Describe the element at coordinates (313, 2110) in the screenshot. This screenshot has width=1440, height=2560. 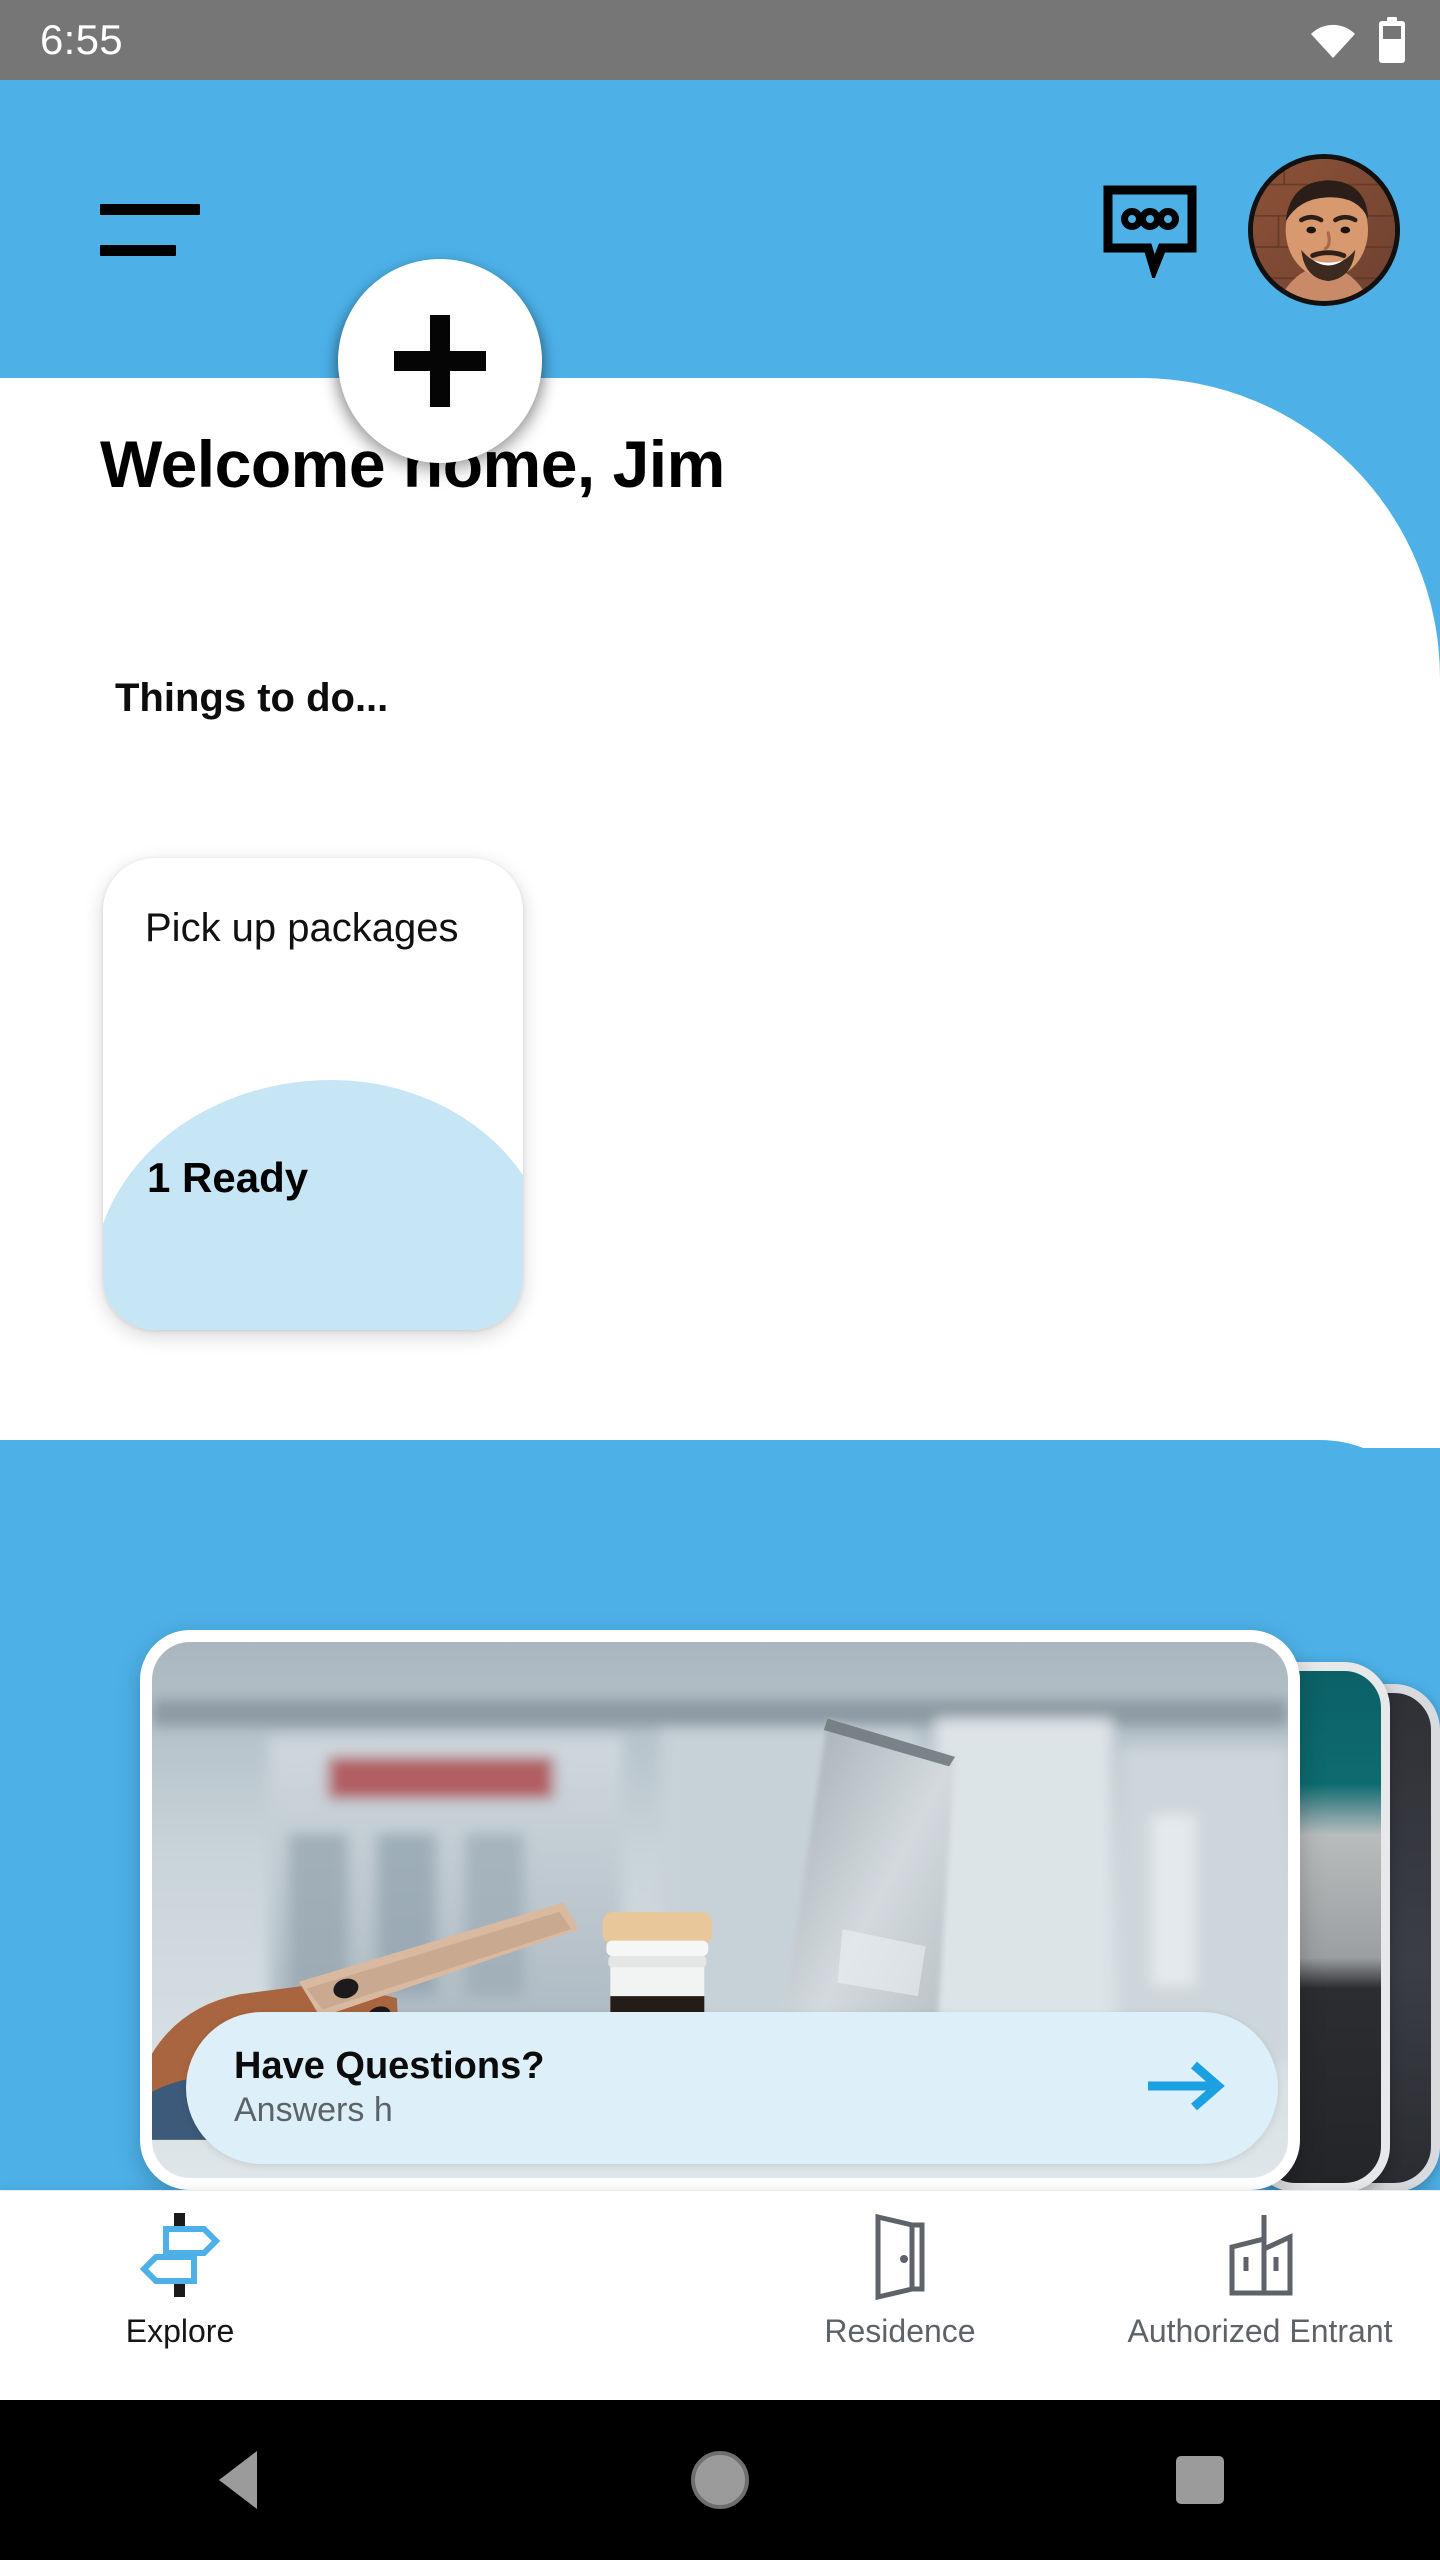
I see `have-questions-subtitle: Answers h` at that location.